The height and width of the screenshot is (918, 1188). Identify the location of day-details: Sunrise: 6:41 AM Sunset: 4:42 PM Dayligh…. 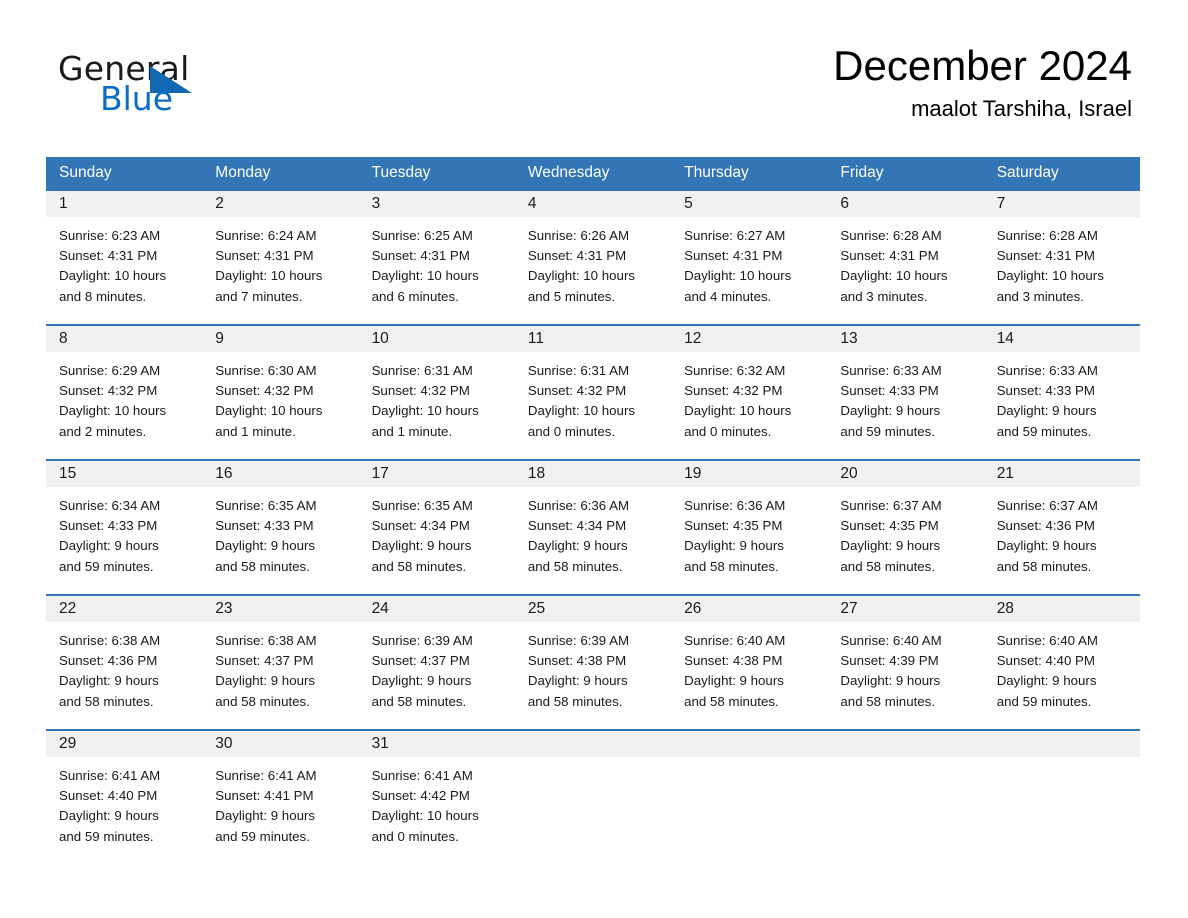
(437, 802).